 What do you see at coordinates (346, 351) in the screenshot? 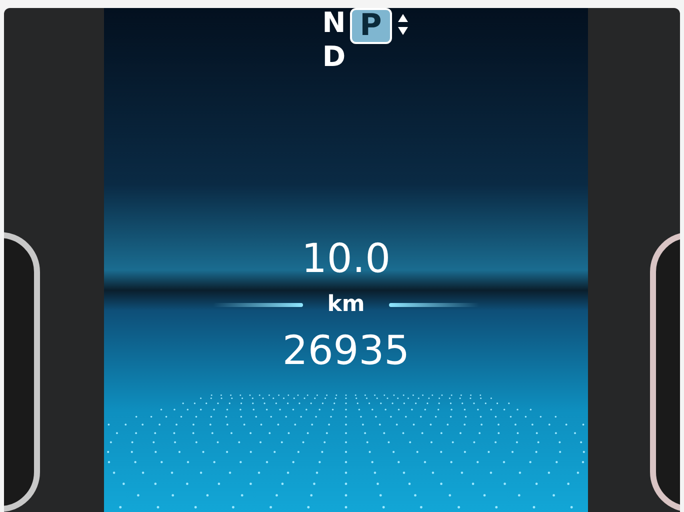
I see `odometer-reading: 26935` at bounding box center [346, 351].